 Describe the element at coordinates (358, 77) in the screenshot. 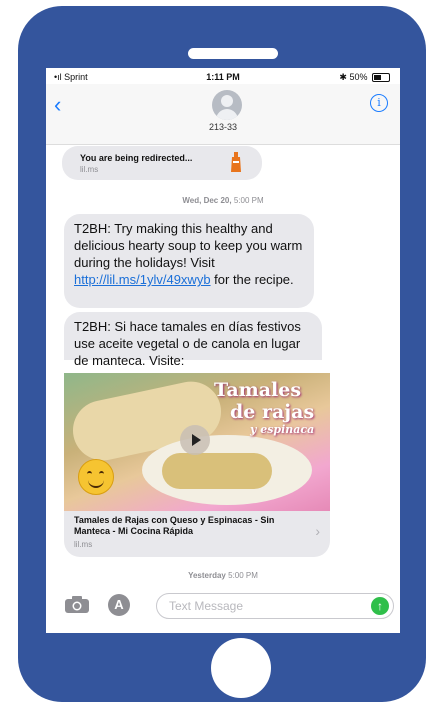

I see `battery-percent: 50%` at that location.